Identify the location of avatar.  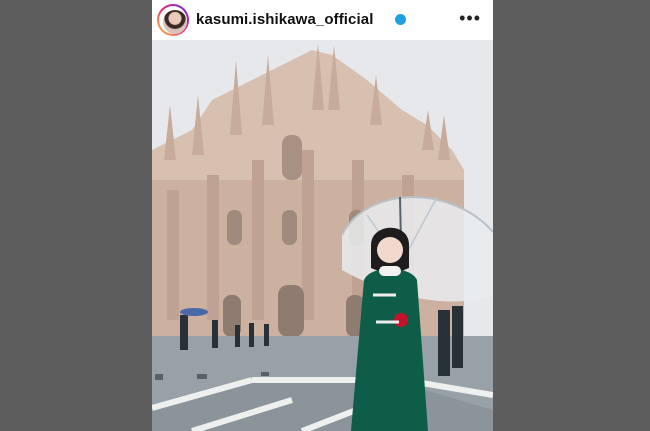
(173, 20).